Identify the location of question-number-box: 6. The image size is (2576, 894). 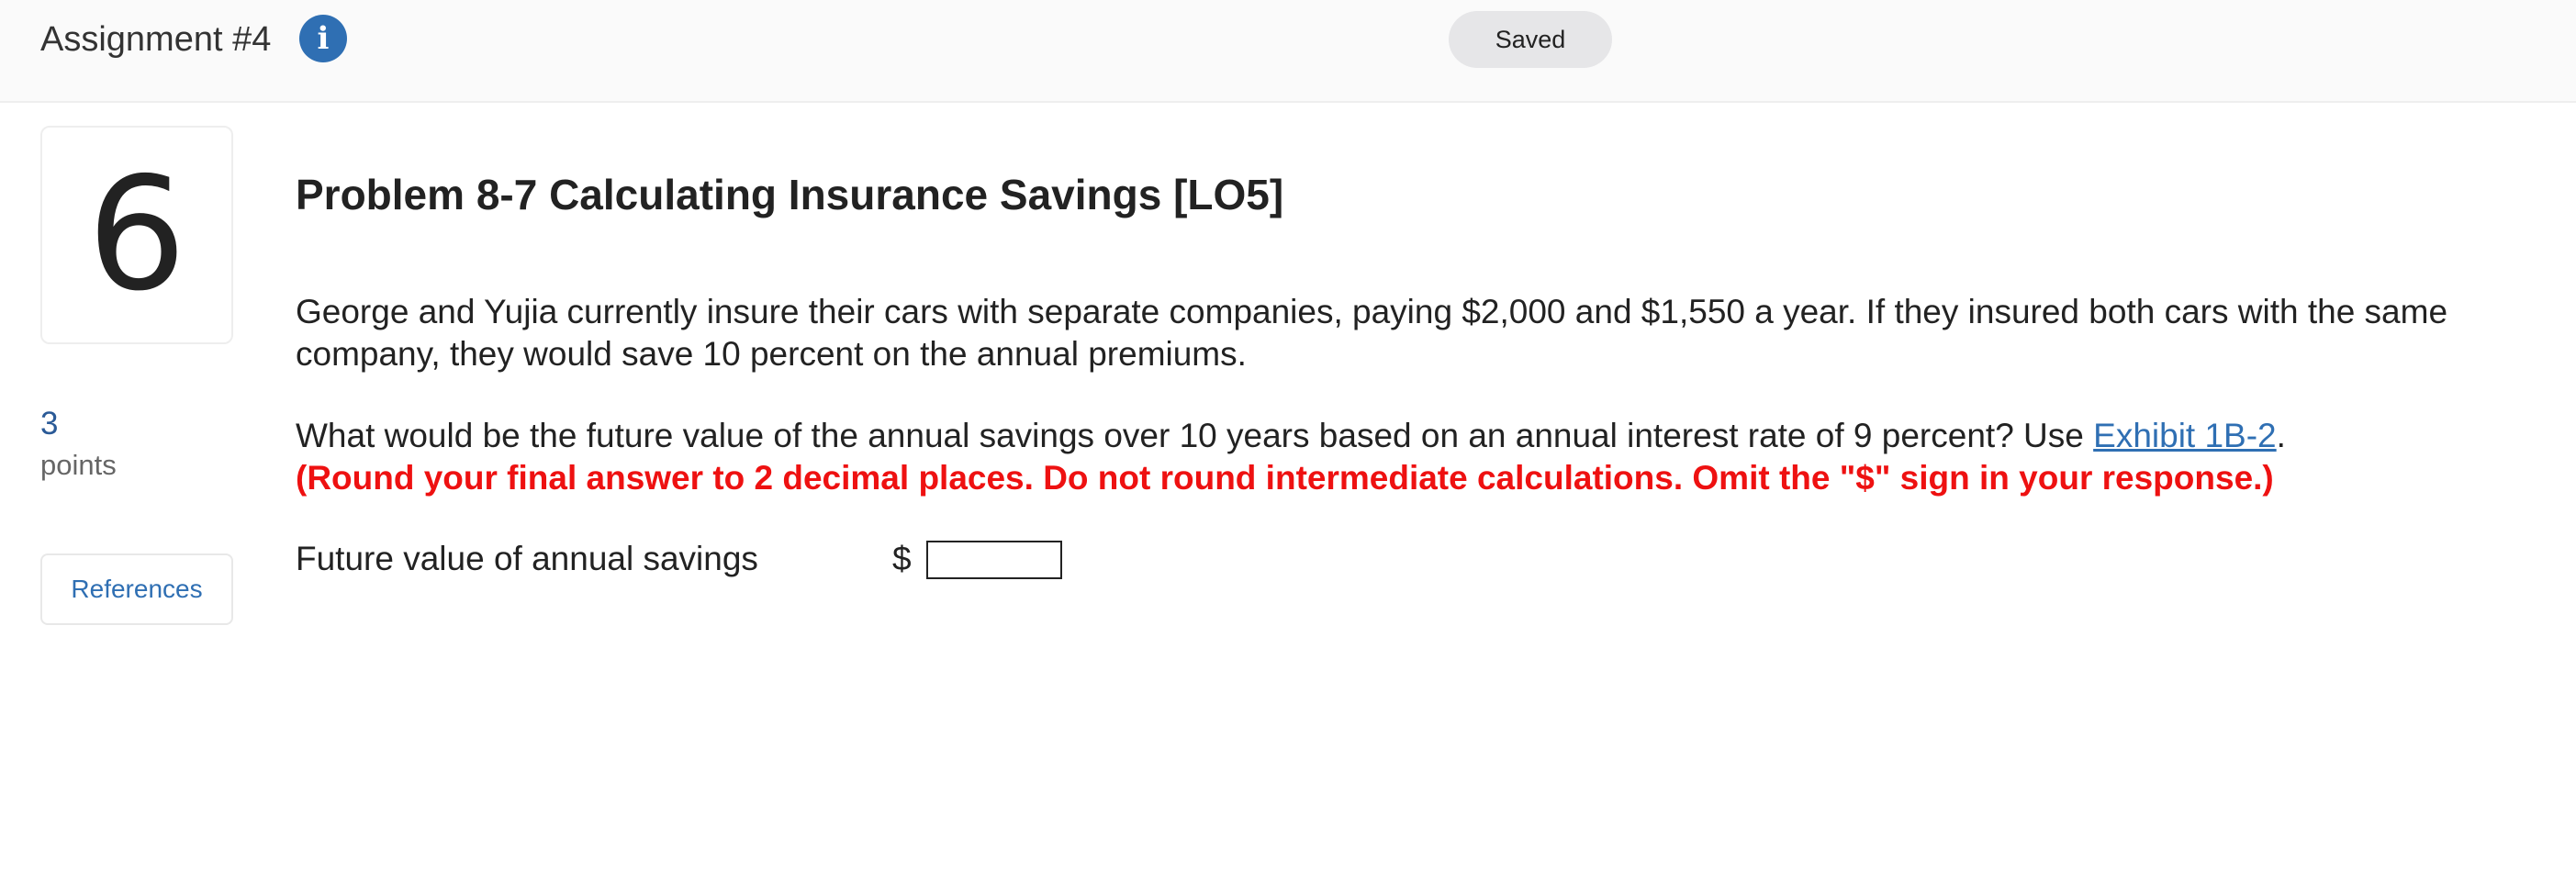
(136, 235).